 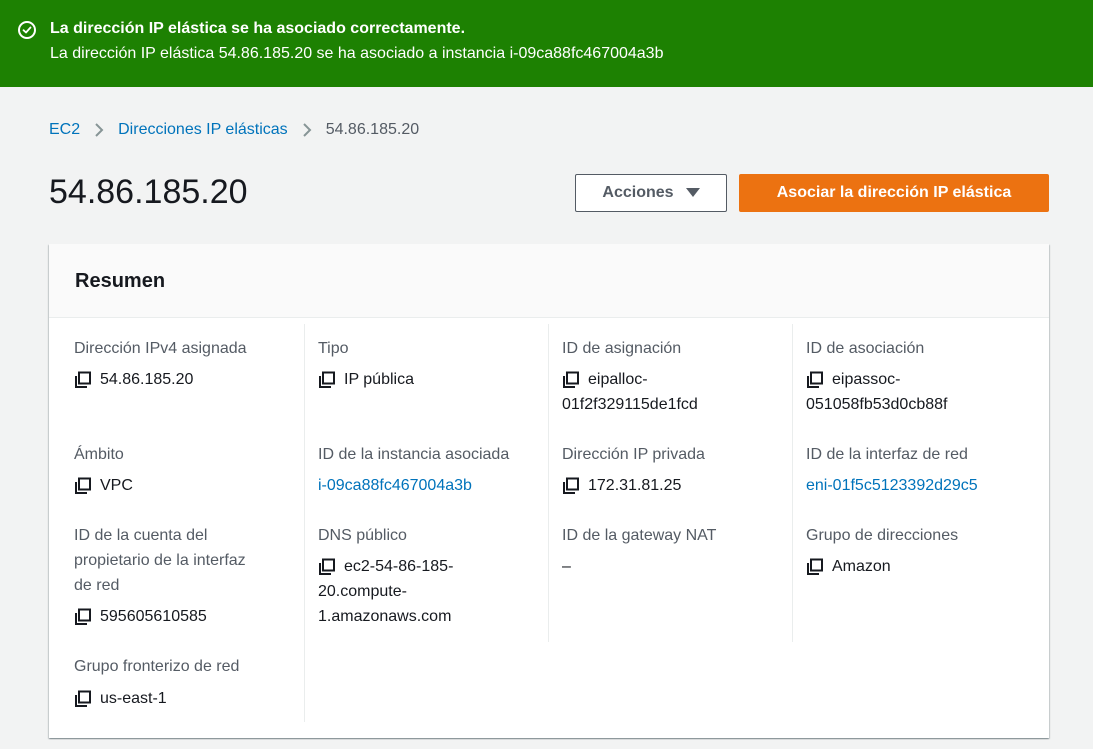 I want to click on ipv4-value: 54.86.185.20, so click(x=133, y=379).